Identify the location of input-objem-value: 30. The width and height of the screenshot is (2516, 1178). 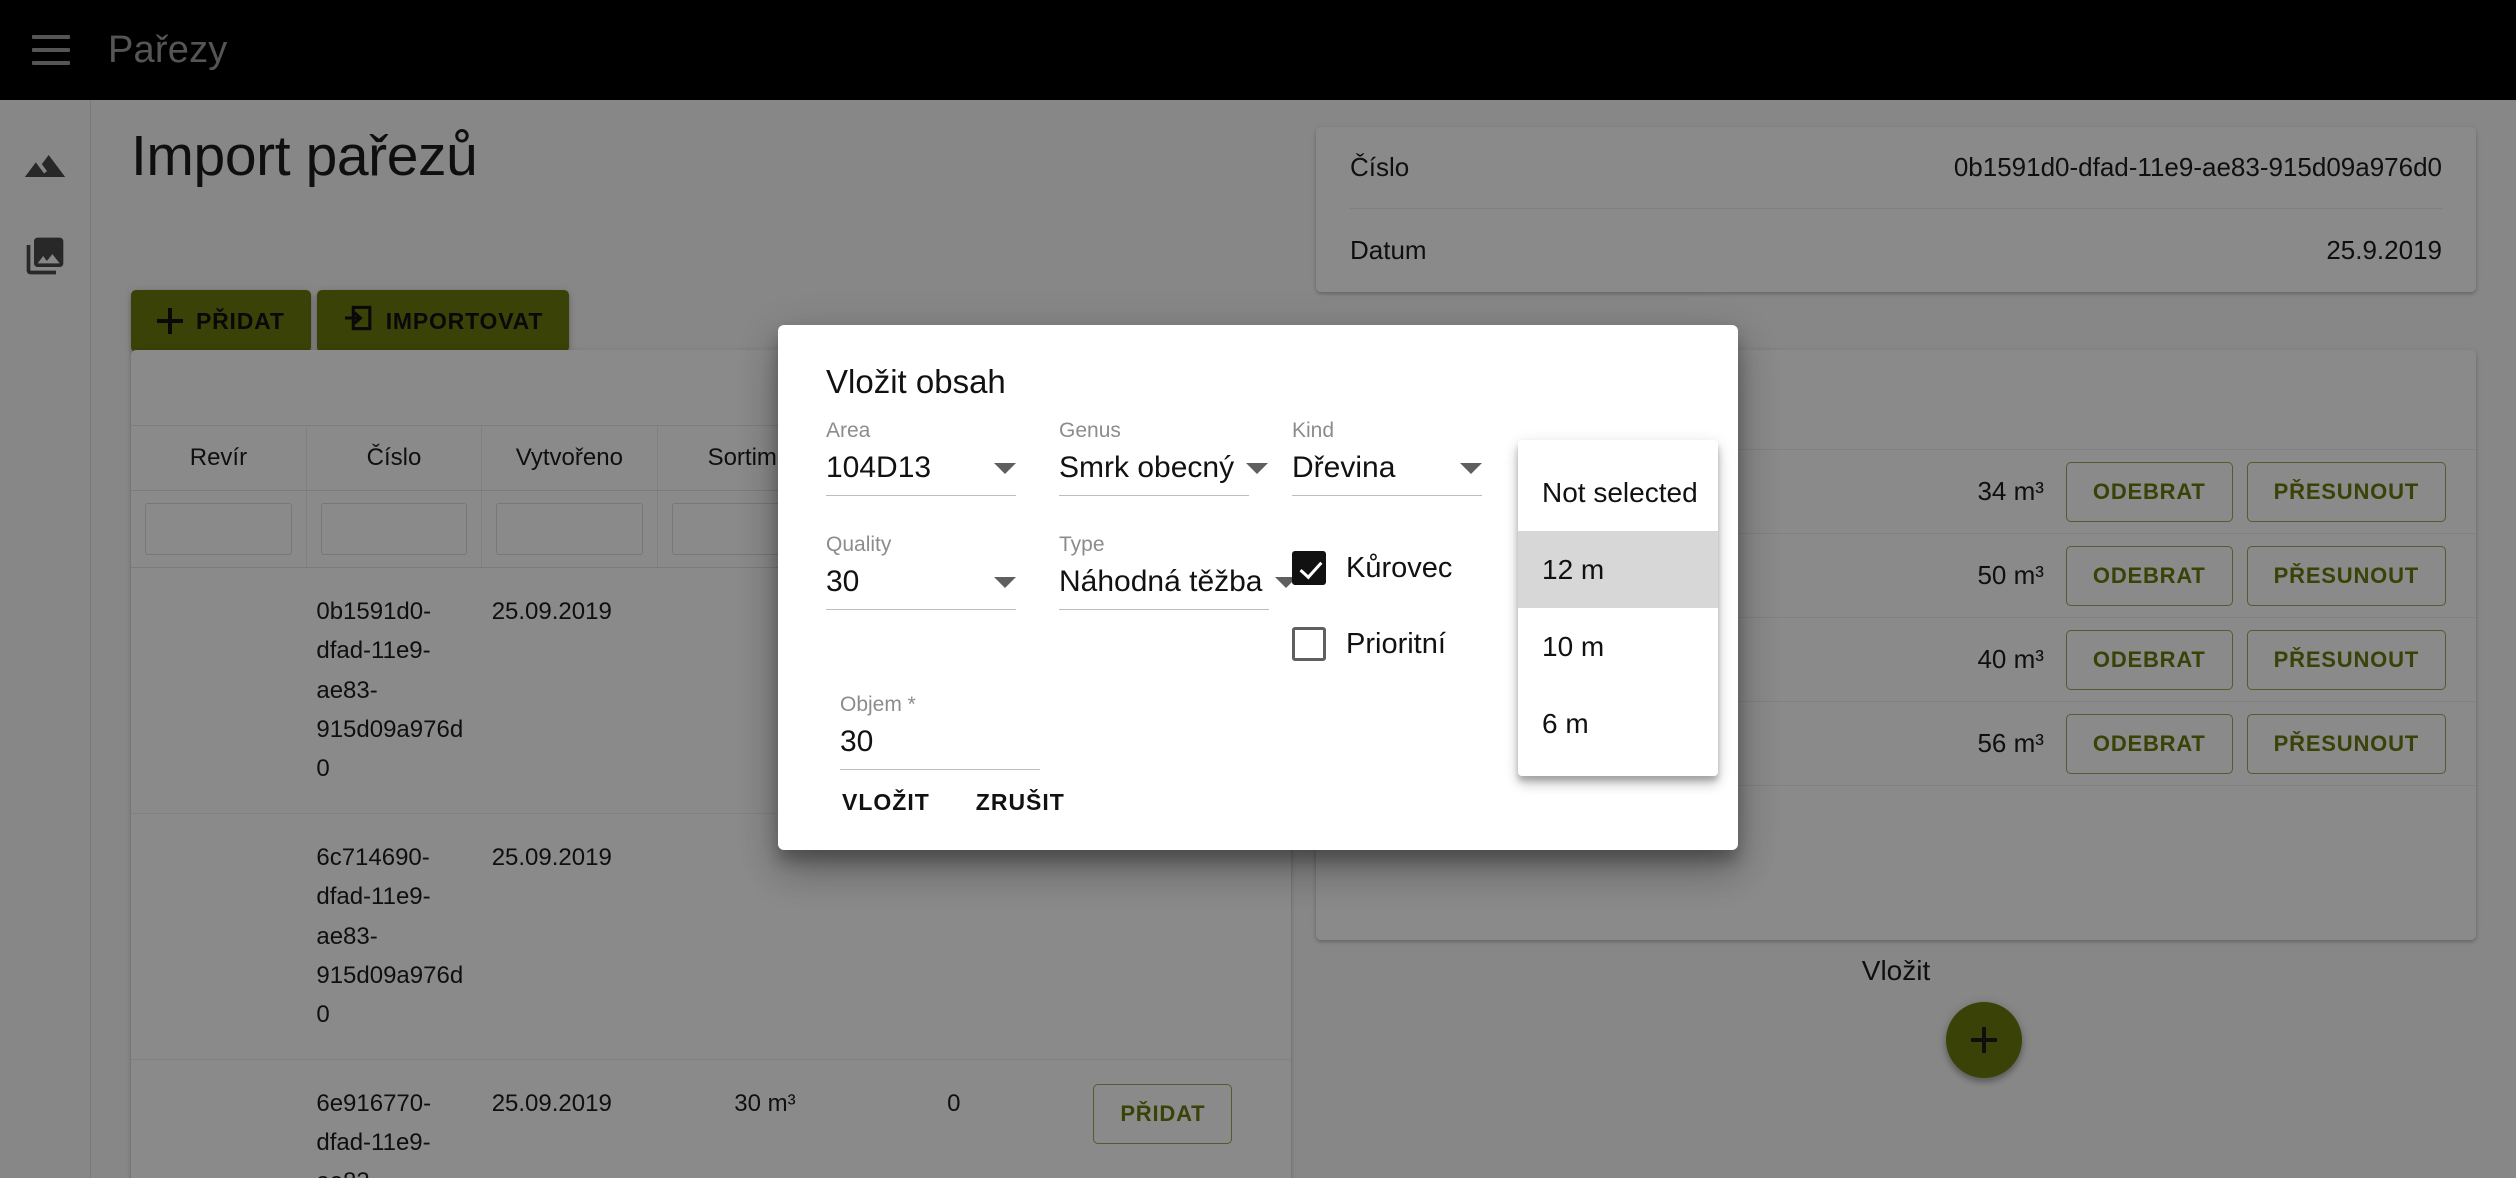
(857, 741).